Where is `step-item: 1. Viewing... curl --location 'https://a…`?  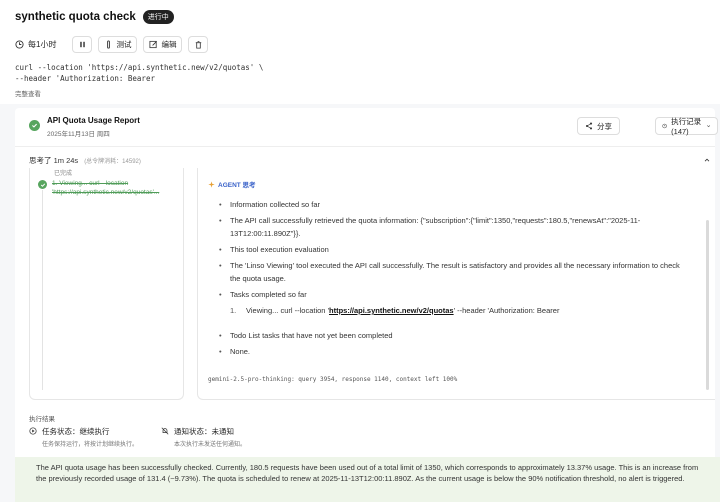
step-item: 1. Viewing... curl --location 'https://a… is located at coordinates (107, 188).